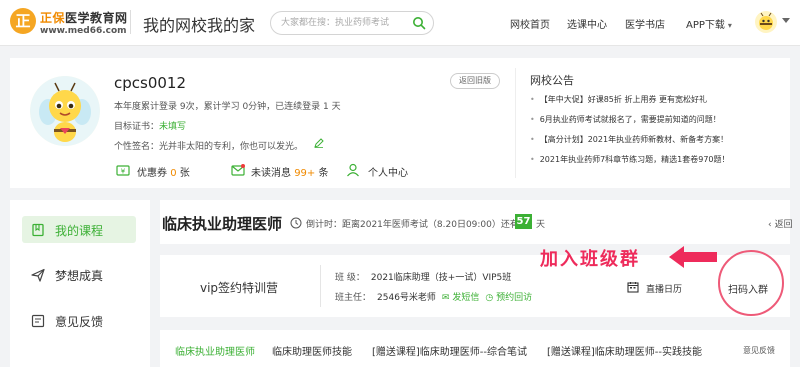 The image size is (800, 367). I want to click on edit-icon, so click(319, 143).